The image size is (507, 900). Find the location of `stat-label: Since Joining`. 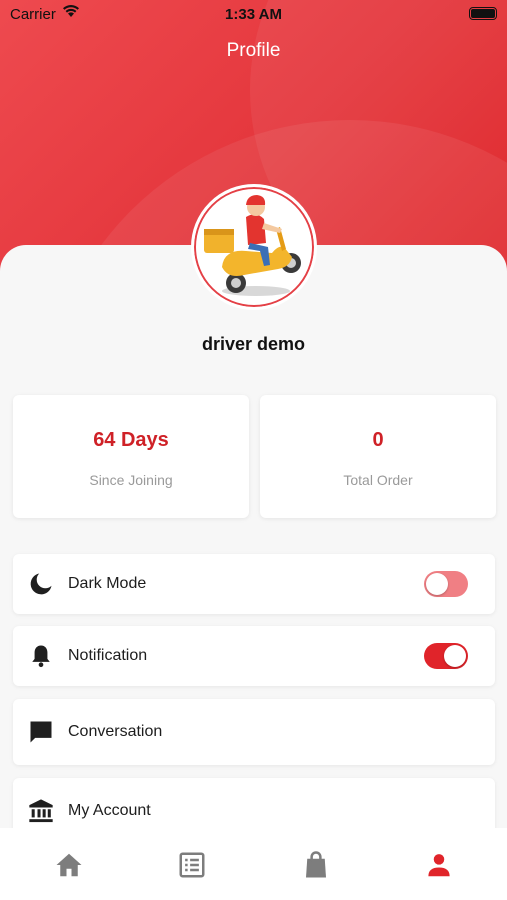

stat-label: Since Joining is located at coordinates (131, 480).